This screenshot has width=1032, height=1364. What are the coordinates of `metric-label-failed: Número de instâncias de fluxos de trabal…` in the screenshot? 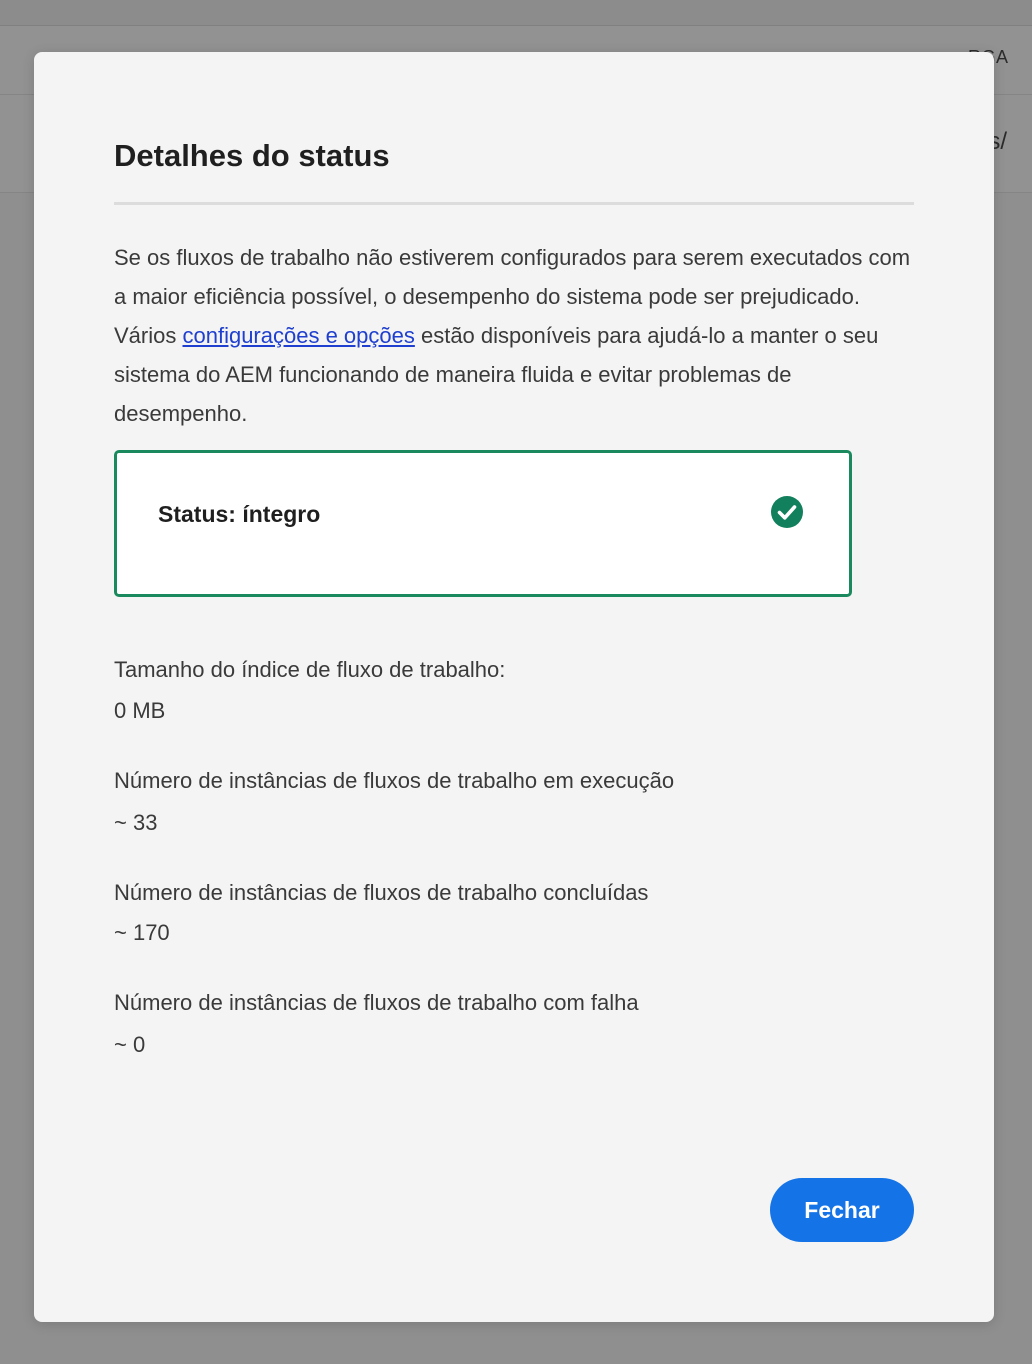 It's located at (376, 1002).